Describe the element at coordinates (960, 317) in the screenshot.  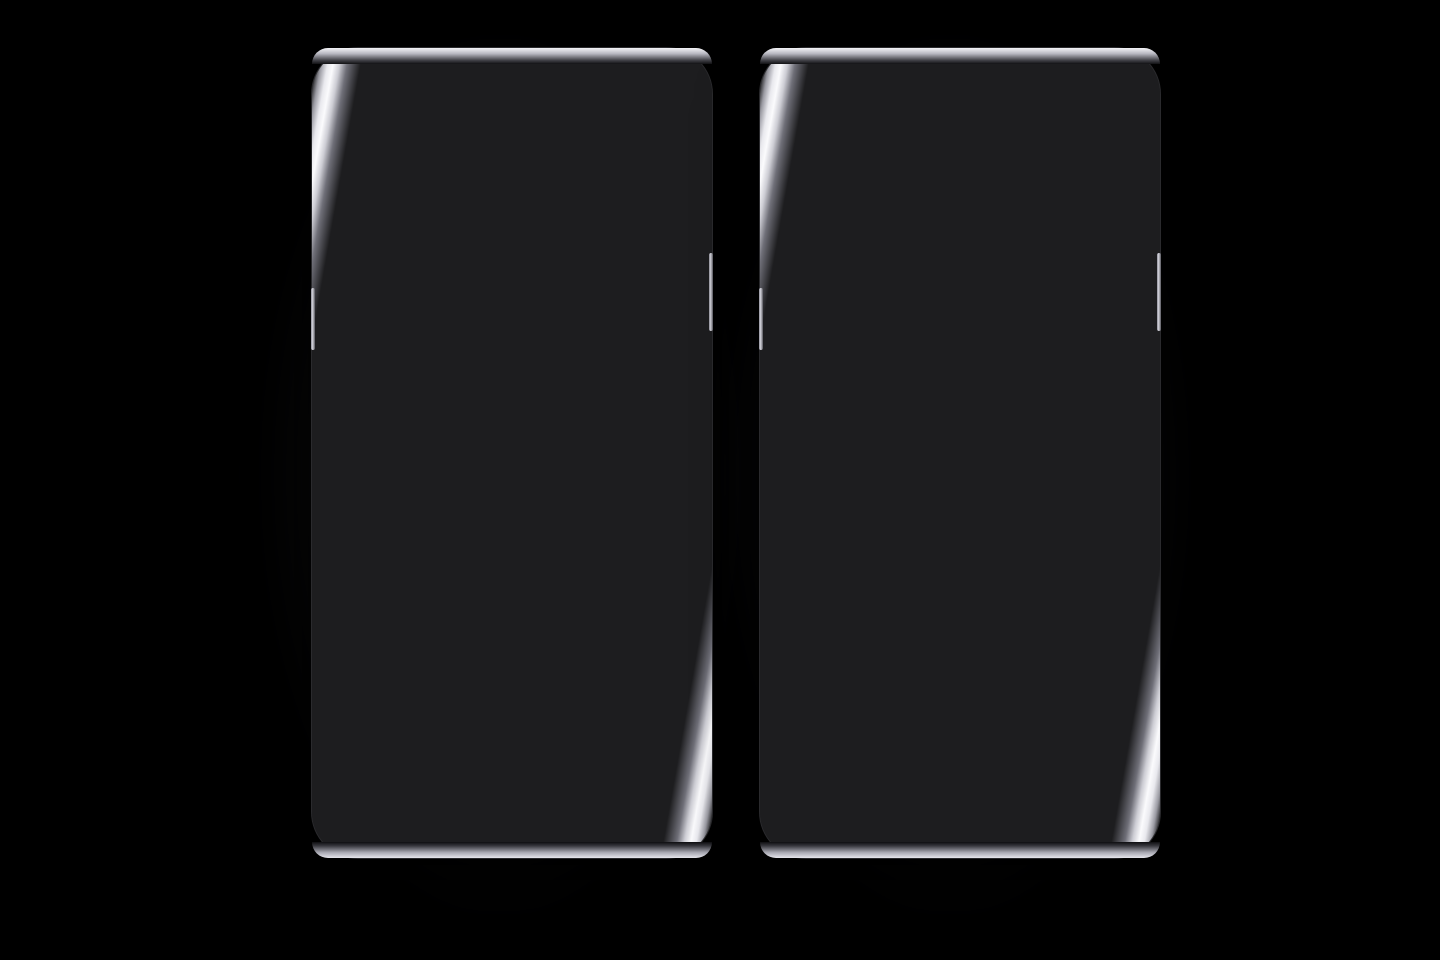
I see `spo2-input` at that location.